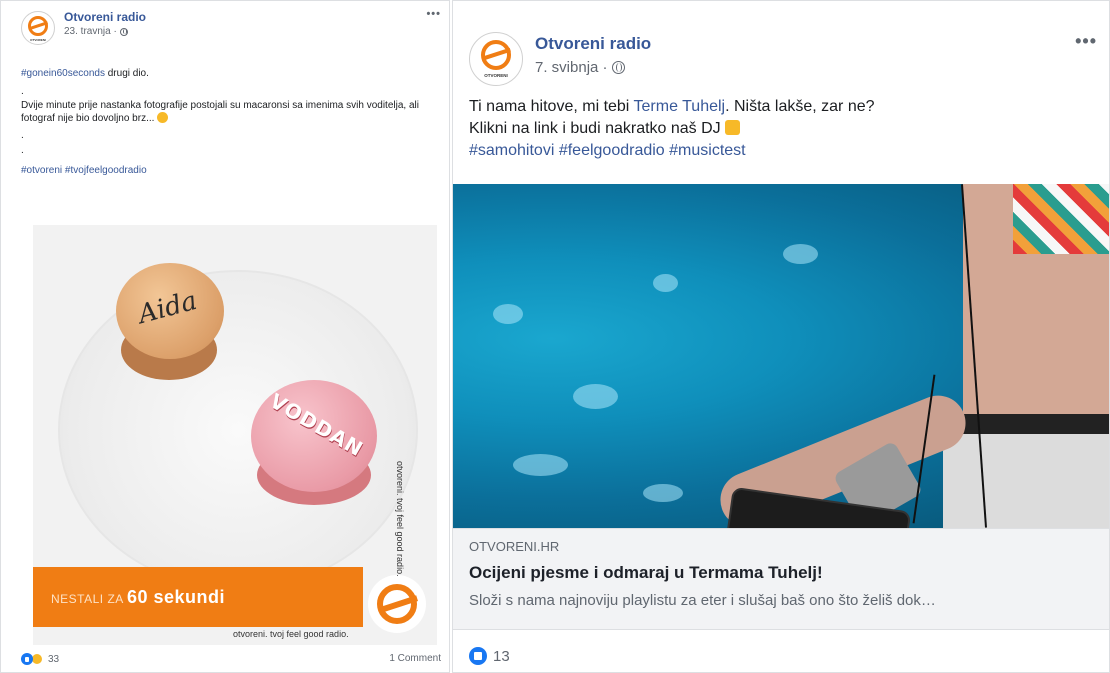  What do you see at coordinates (231, 170) in the screenshot?
I see `hashtags-link: #otvoreni #tvojfeelgoodradio` at bounding box center [231, 170].